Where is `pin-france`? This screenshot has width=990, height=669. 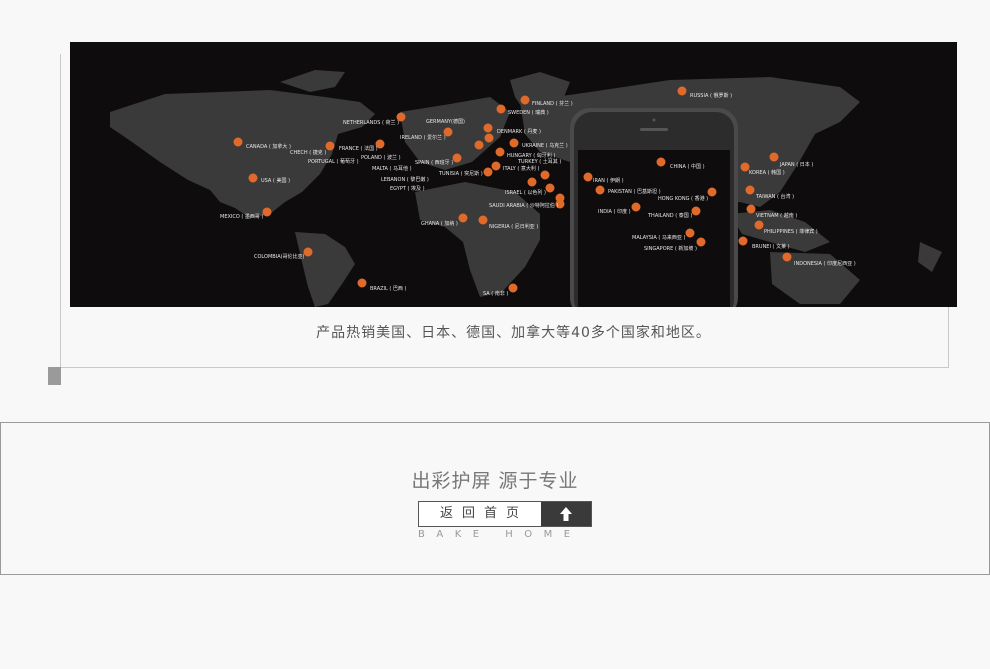
pin-france is located at coordinates (330, 146).